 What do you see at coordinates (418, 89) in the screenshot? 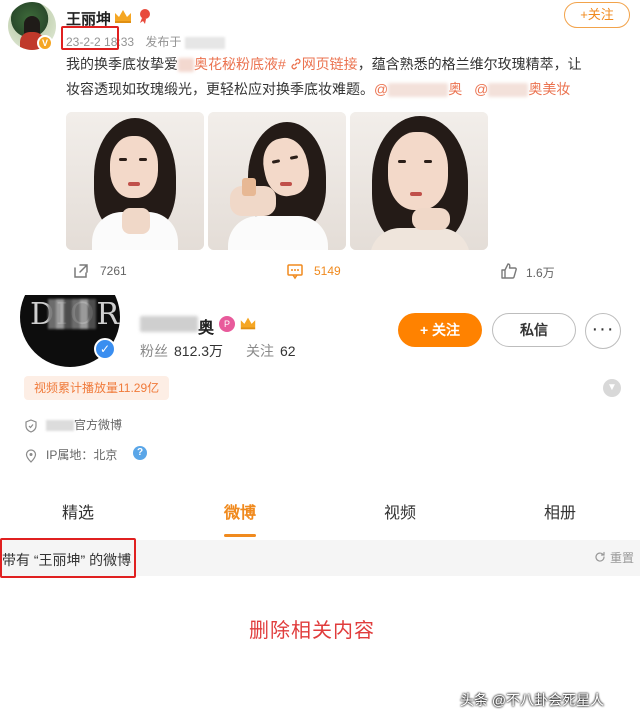
I see `mention-1: @ 奥` at bounding box center [418, 89].